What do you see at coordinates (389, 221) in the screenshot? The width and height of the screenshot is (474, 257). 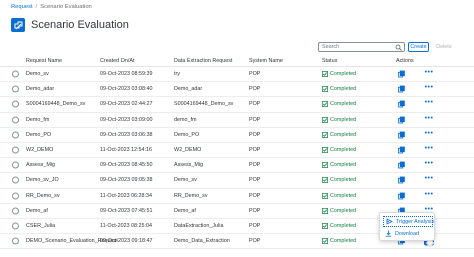 I see `trigger-analysis-icon` at bounding box center [389, 221].